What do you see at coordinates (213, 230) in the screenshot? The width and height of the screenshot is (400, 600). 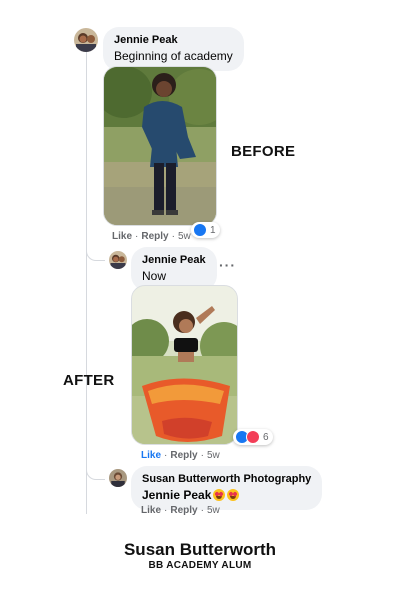 I see `reaction-count: 1` at bounding box center [213, 230].